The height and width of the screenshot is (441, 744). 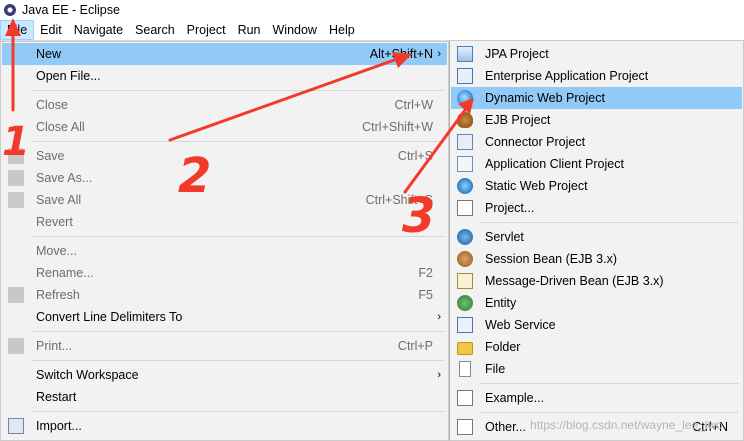 I want to click on jpa-project-icon, so click(x=465, y=54).